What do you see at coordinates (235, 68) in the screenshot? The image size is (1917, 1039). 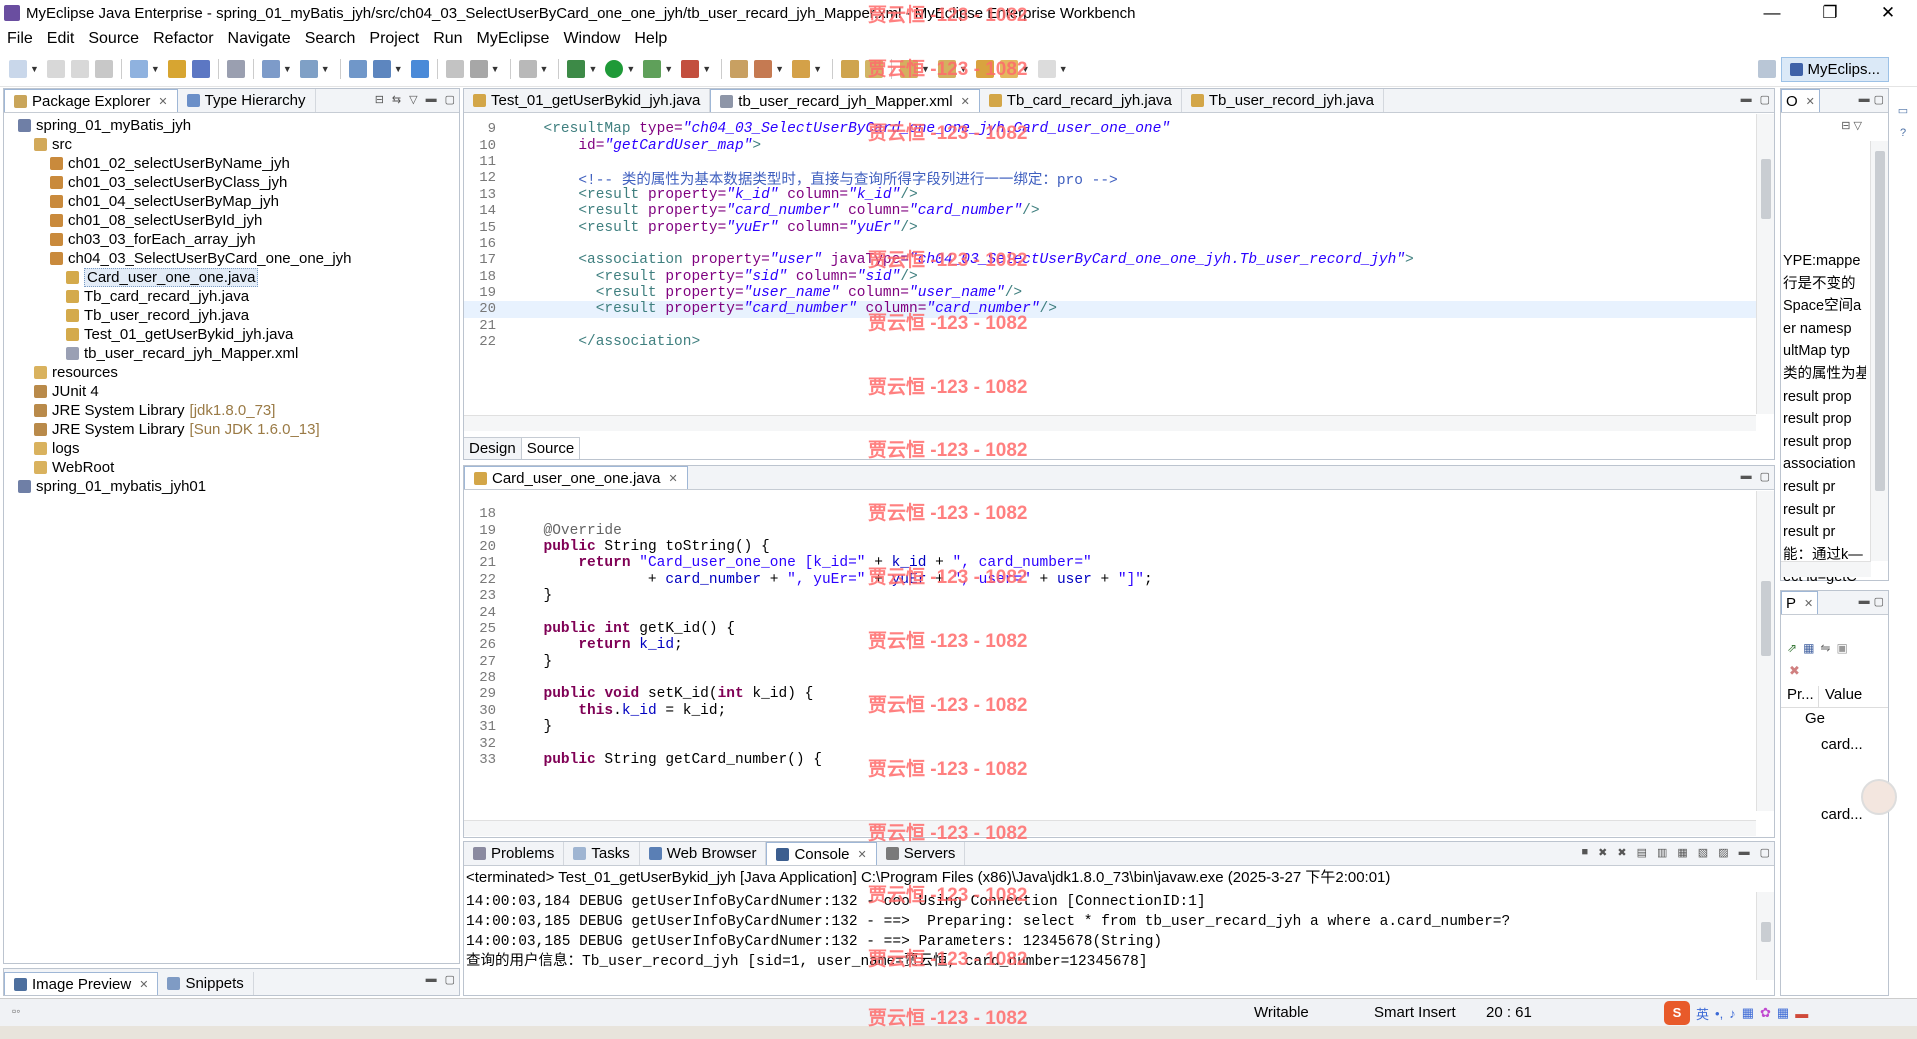 I see `browser-icon` at bounding box center [235, 68].